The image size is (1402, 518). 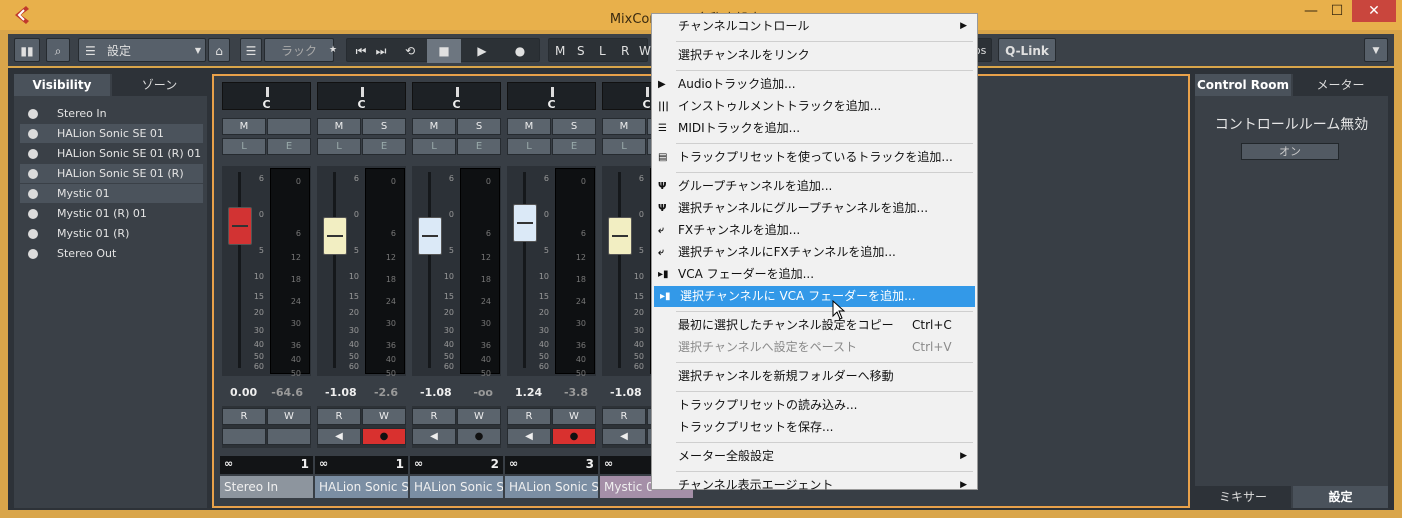 I want to click on save-config-icon: ⌂, so click(x=219, y=50).